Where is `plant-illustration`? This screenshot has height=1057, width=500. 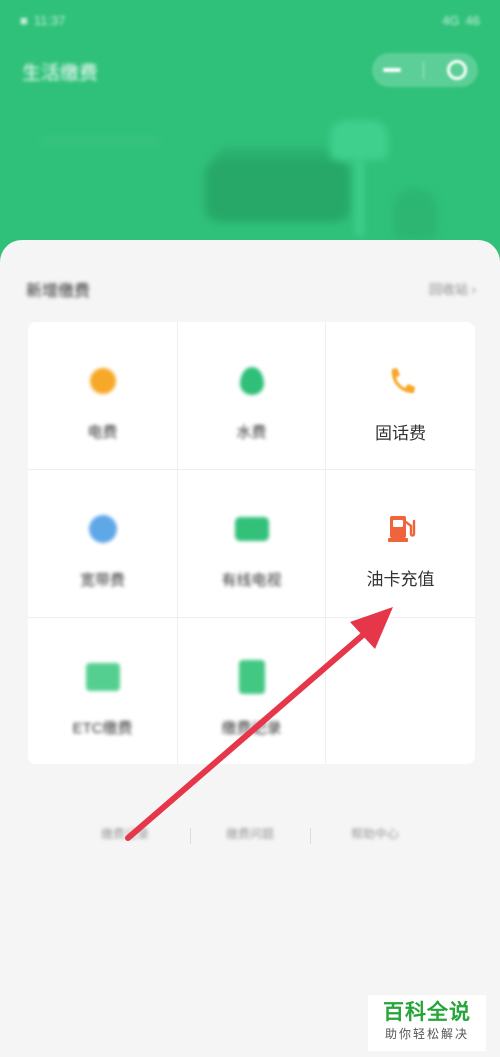
plant-illustration is located at coordinates (415, 214).